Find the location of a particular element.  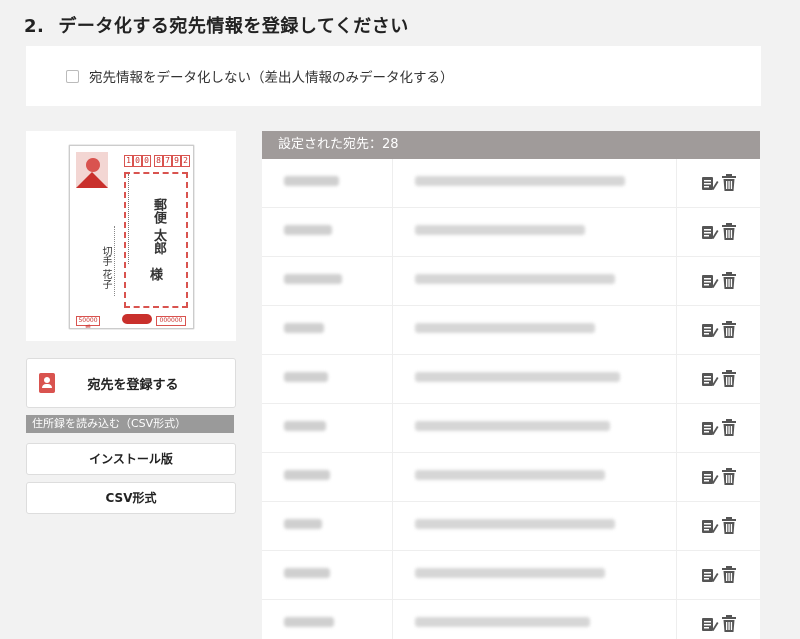

option-panel: 宛先情報をデータ化しない（差出人情報のみデータ化する） is located at coordinates (393, 76).